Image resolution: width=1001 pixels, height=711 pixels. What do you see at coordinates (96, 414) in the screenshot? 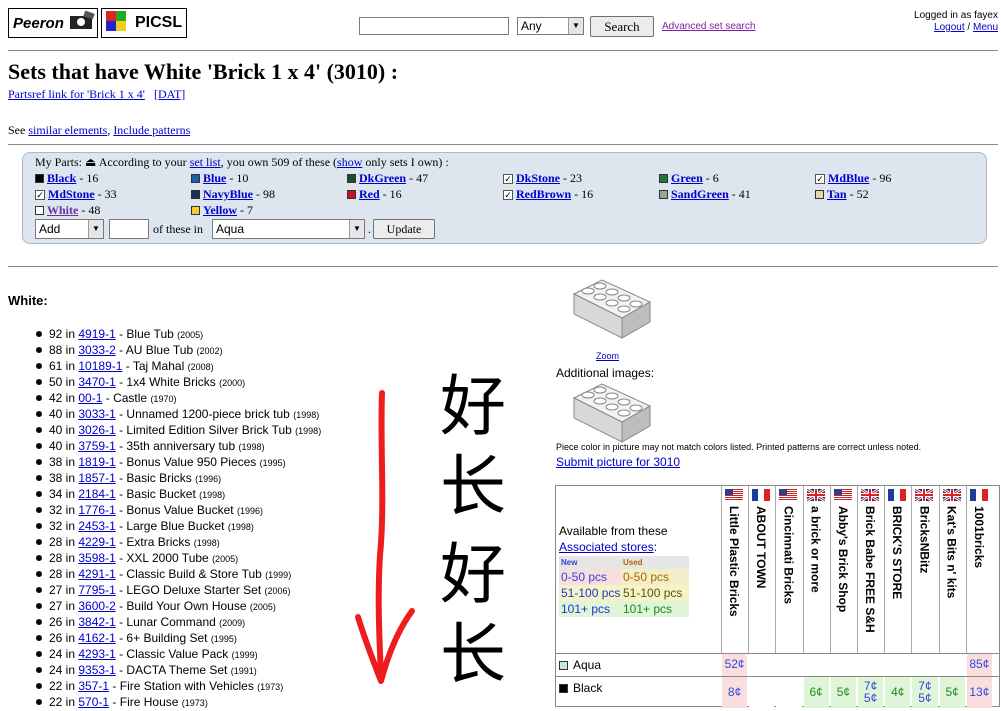
I see `set-link: 3033-1` at bounding box center [96, 414].